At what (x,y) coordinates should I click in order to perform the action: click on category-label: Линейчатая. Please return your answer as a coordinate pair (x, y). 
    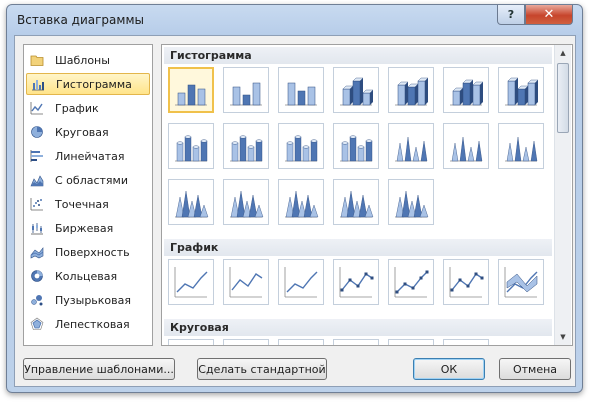
    Looking at the image, I should click on (90, 156).